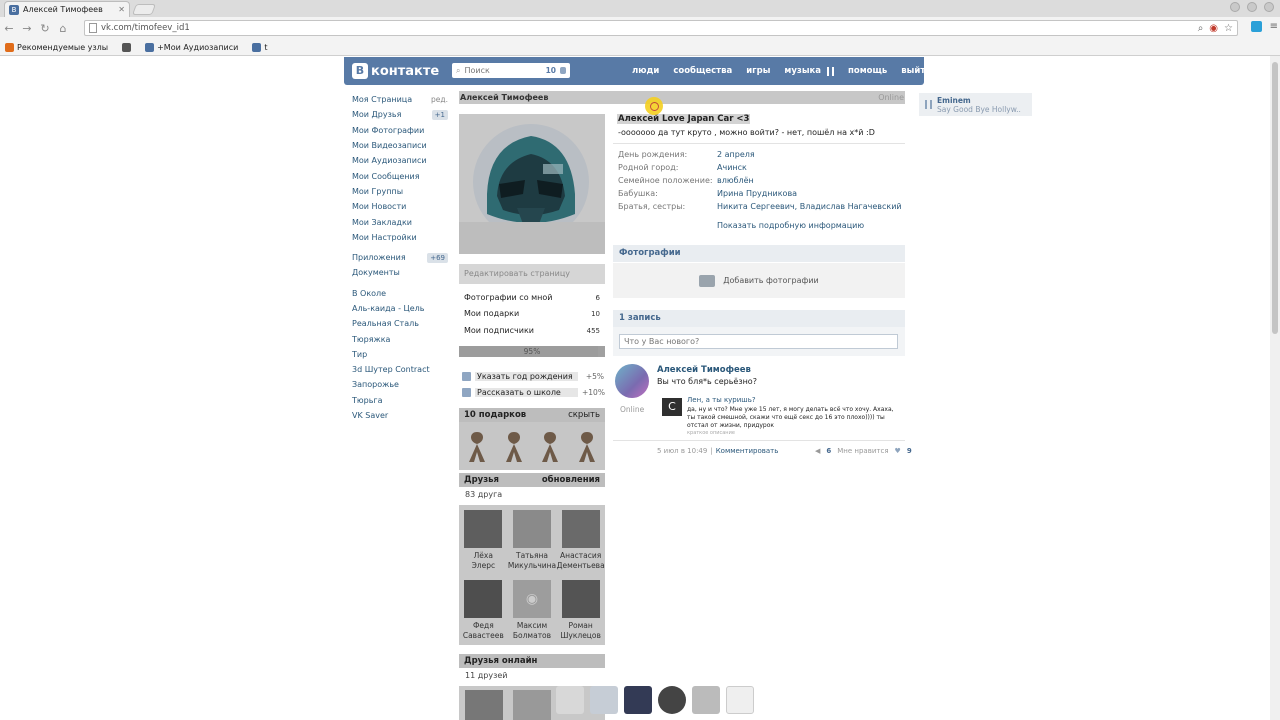 Image resolution: width=1280 pixels, height=720 pixels. Describe the element at coordinates (790, 225) in the screenshot. I see `show-full-info-link: Показать подробную информацию` at that location.